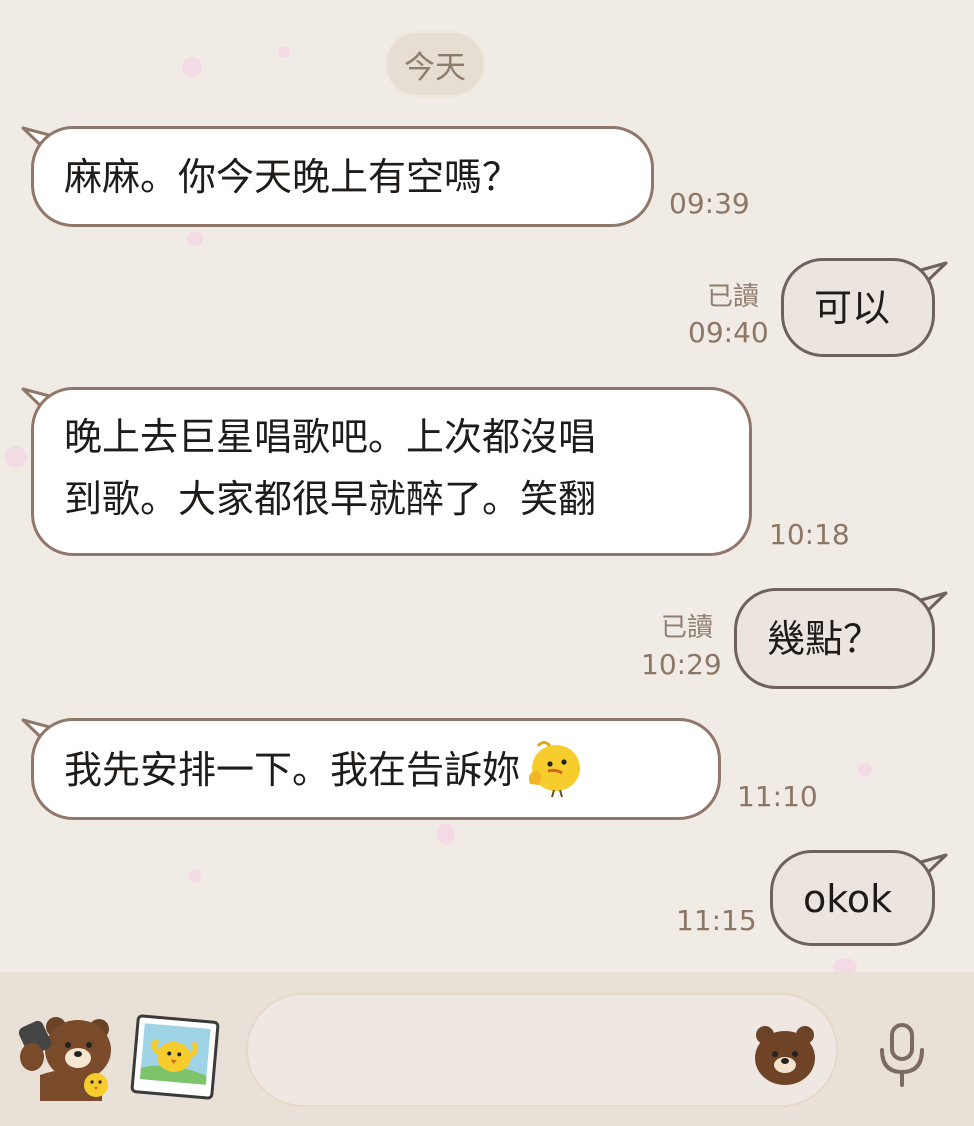  Describe the element at coordinates (834, 638) in the screenshot. I see `message-bubble-outgoing: 幾點？` at that location.